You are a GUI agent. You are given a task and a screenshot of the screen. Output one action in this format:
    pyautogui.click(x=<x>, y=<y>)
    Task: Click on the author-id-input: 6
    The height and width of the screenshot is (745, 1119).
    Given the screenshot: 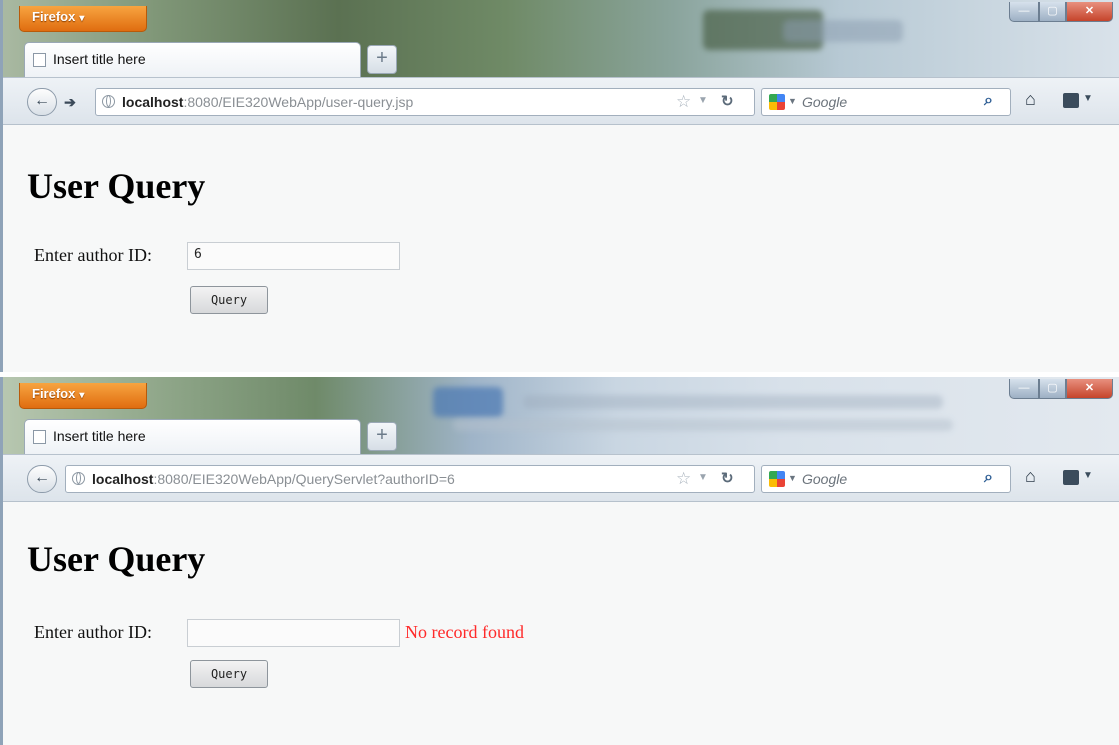 What is the action you would take?
    pyautogui.click(x=293, y=256)
    